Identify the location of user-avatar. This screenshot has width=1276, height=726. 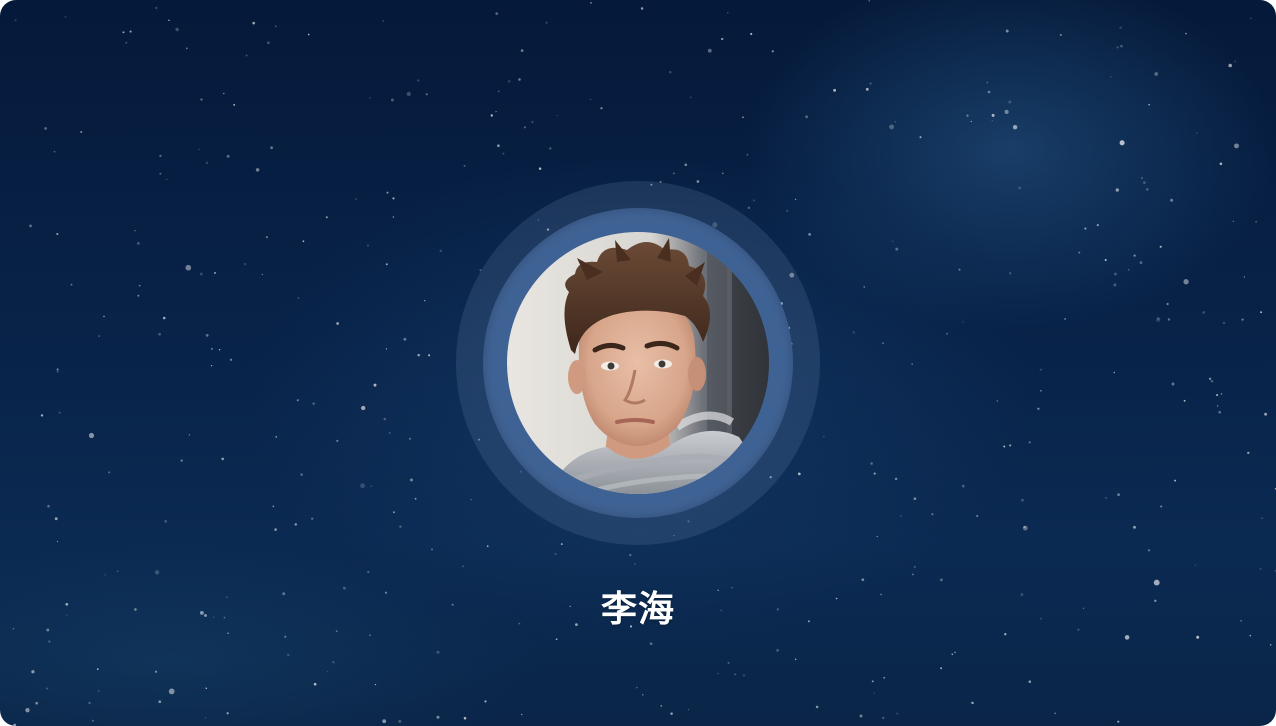
(638, 363).